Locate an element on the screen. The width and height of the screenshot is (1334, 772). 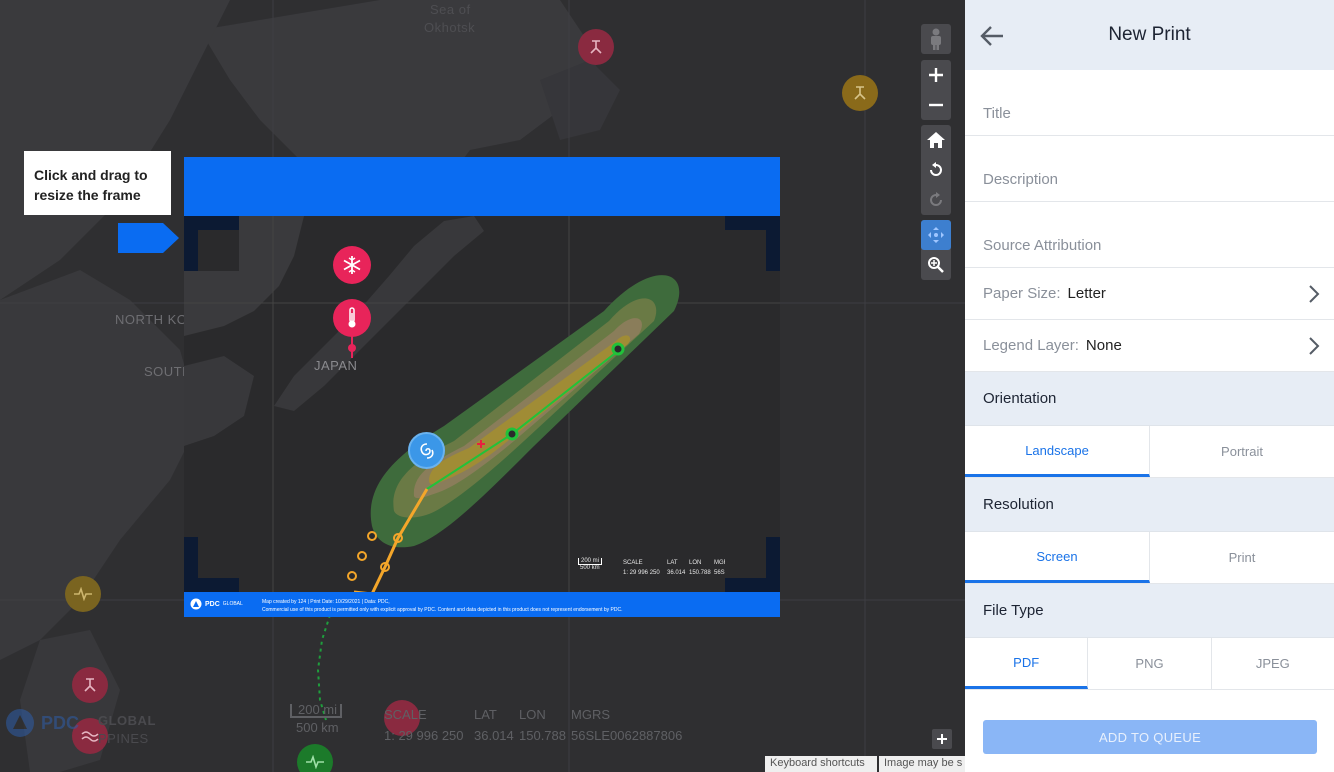
frame-title-bar is located at coordinates (482, 186).